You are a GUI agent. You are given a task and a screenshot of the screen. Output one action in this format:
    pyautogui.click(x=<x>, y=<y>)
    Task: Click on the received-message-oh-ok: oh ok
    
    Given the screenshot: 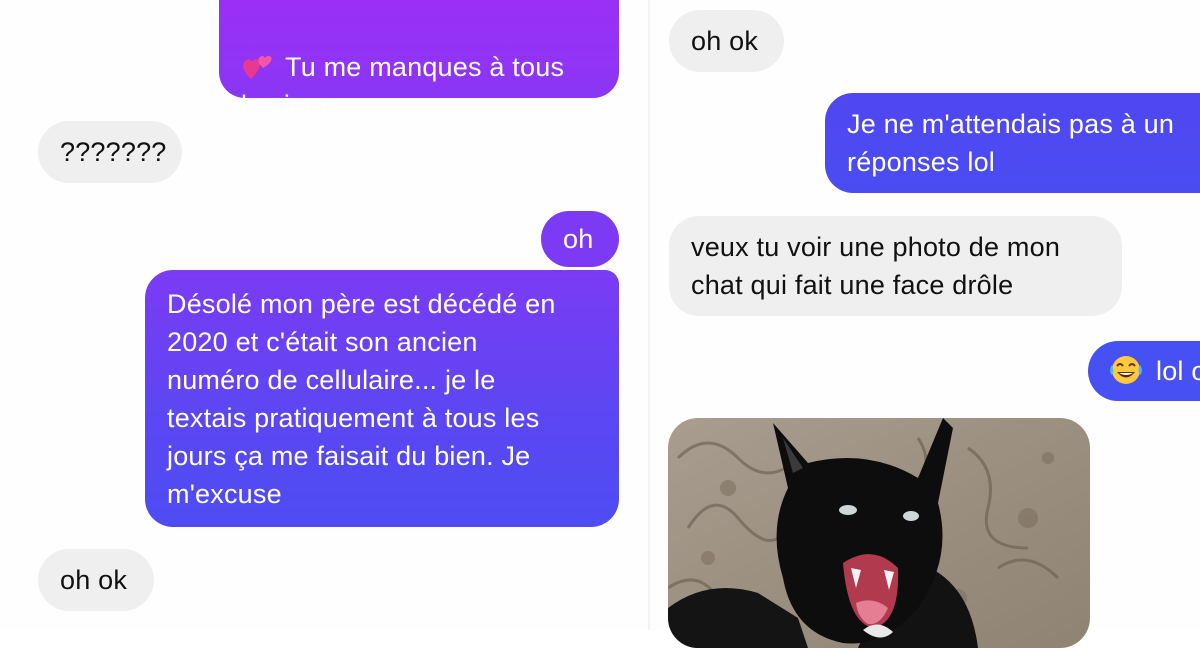 What is the action you would take?
    pyautogui.click(x=96, y=580)
    